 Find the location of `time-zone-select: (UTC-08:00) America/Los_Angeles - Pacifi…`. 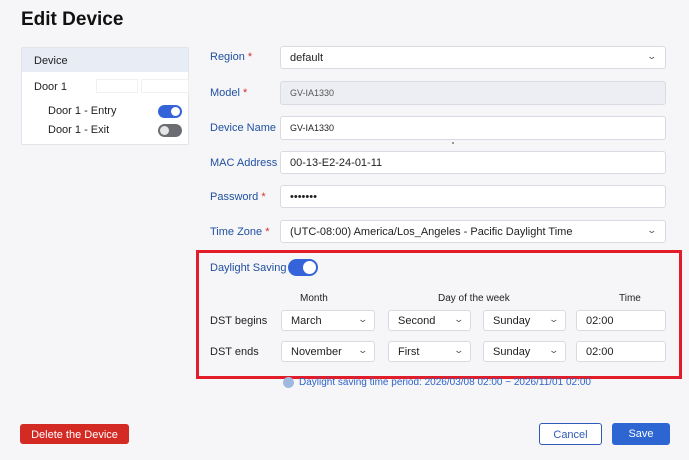

time-zone-select: (UTC-08:00) America/Los_Angeles - Pacifi… is located at coordinates (473, 231).